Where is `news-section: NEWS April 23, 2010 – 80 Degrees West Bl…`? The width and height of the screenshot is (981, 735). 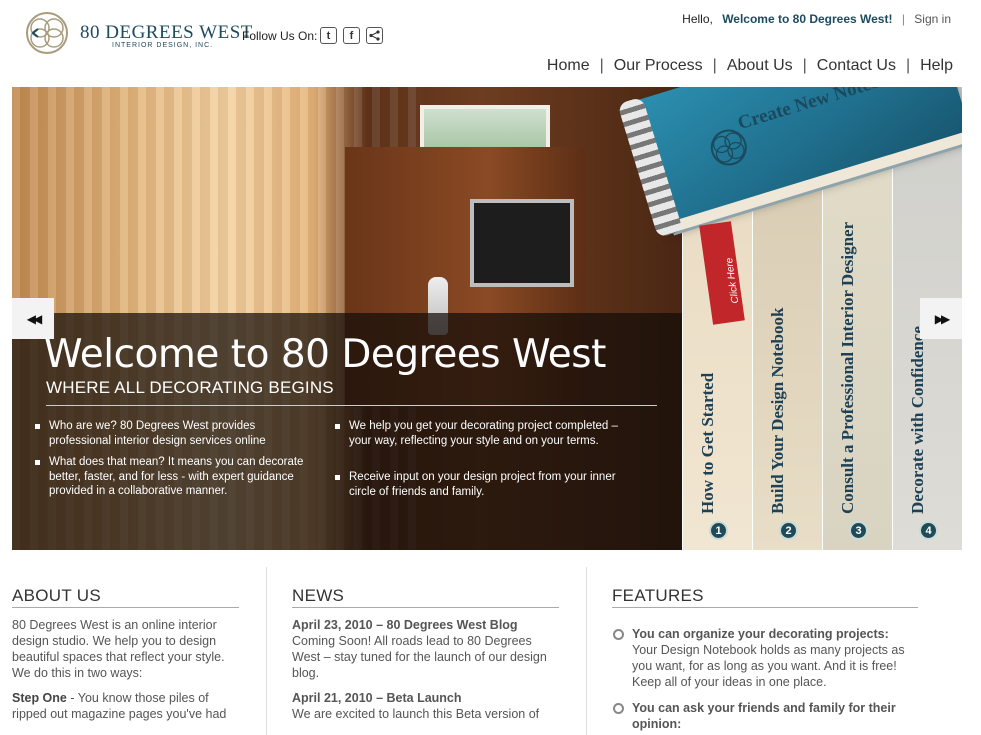 news-section: NEWS April 23, 2010 – 80 Degrees West Bl… is located at coordinates (425, 651).